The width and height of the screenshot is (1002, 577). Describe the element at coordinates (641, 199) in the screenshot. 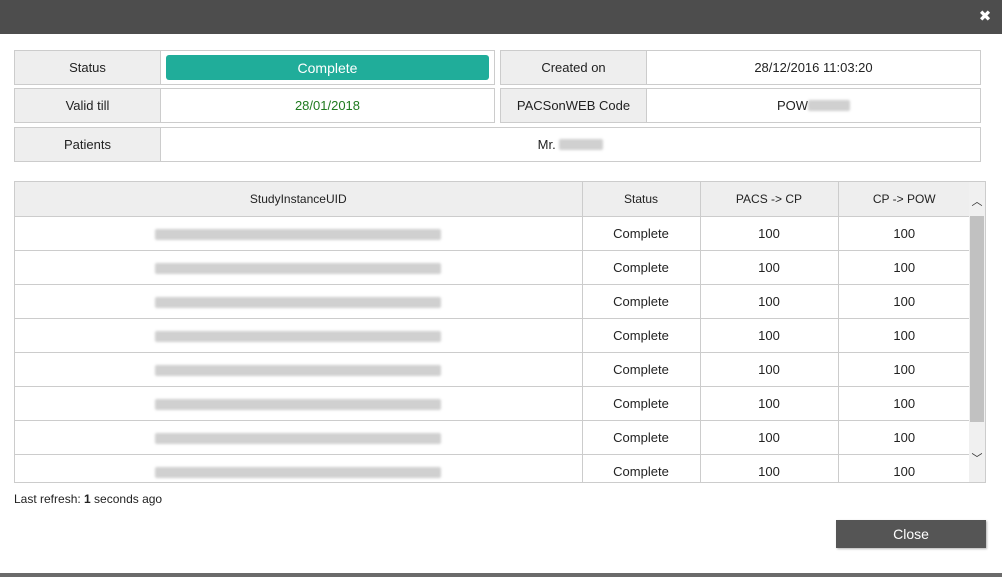

I see `col-header-status: Status` at that location.